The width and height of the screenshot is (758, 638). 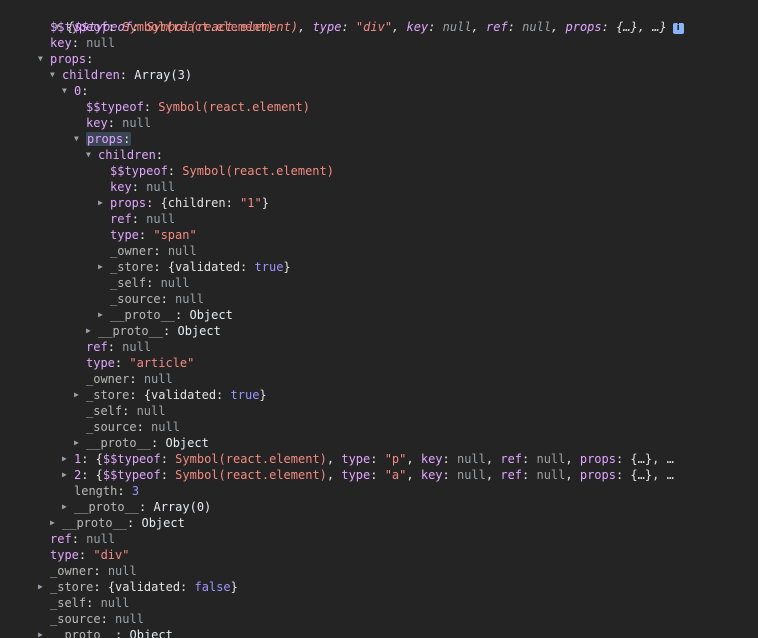 What do you see at coordinates (138, 587) in the screenshot?
I see `tree-row: ▶ _store: {validated: false}` at bounding box center [138, 587].